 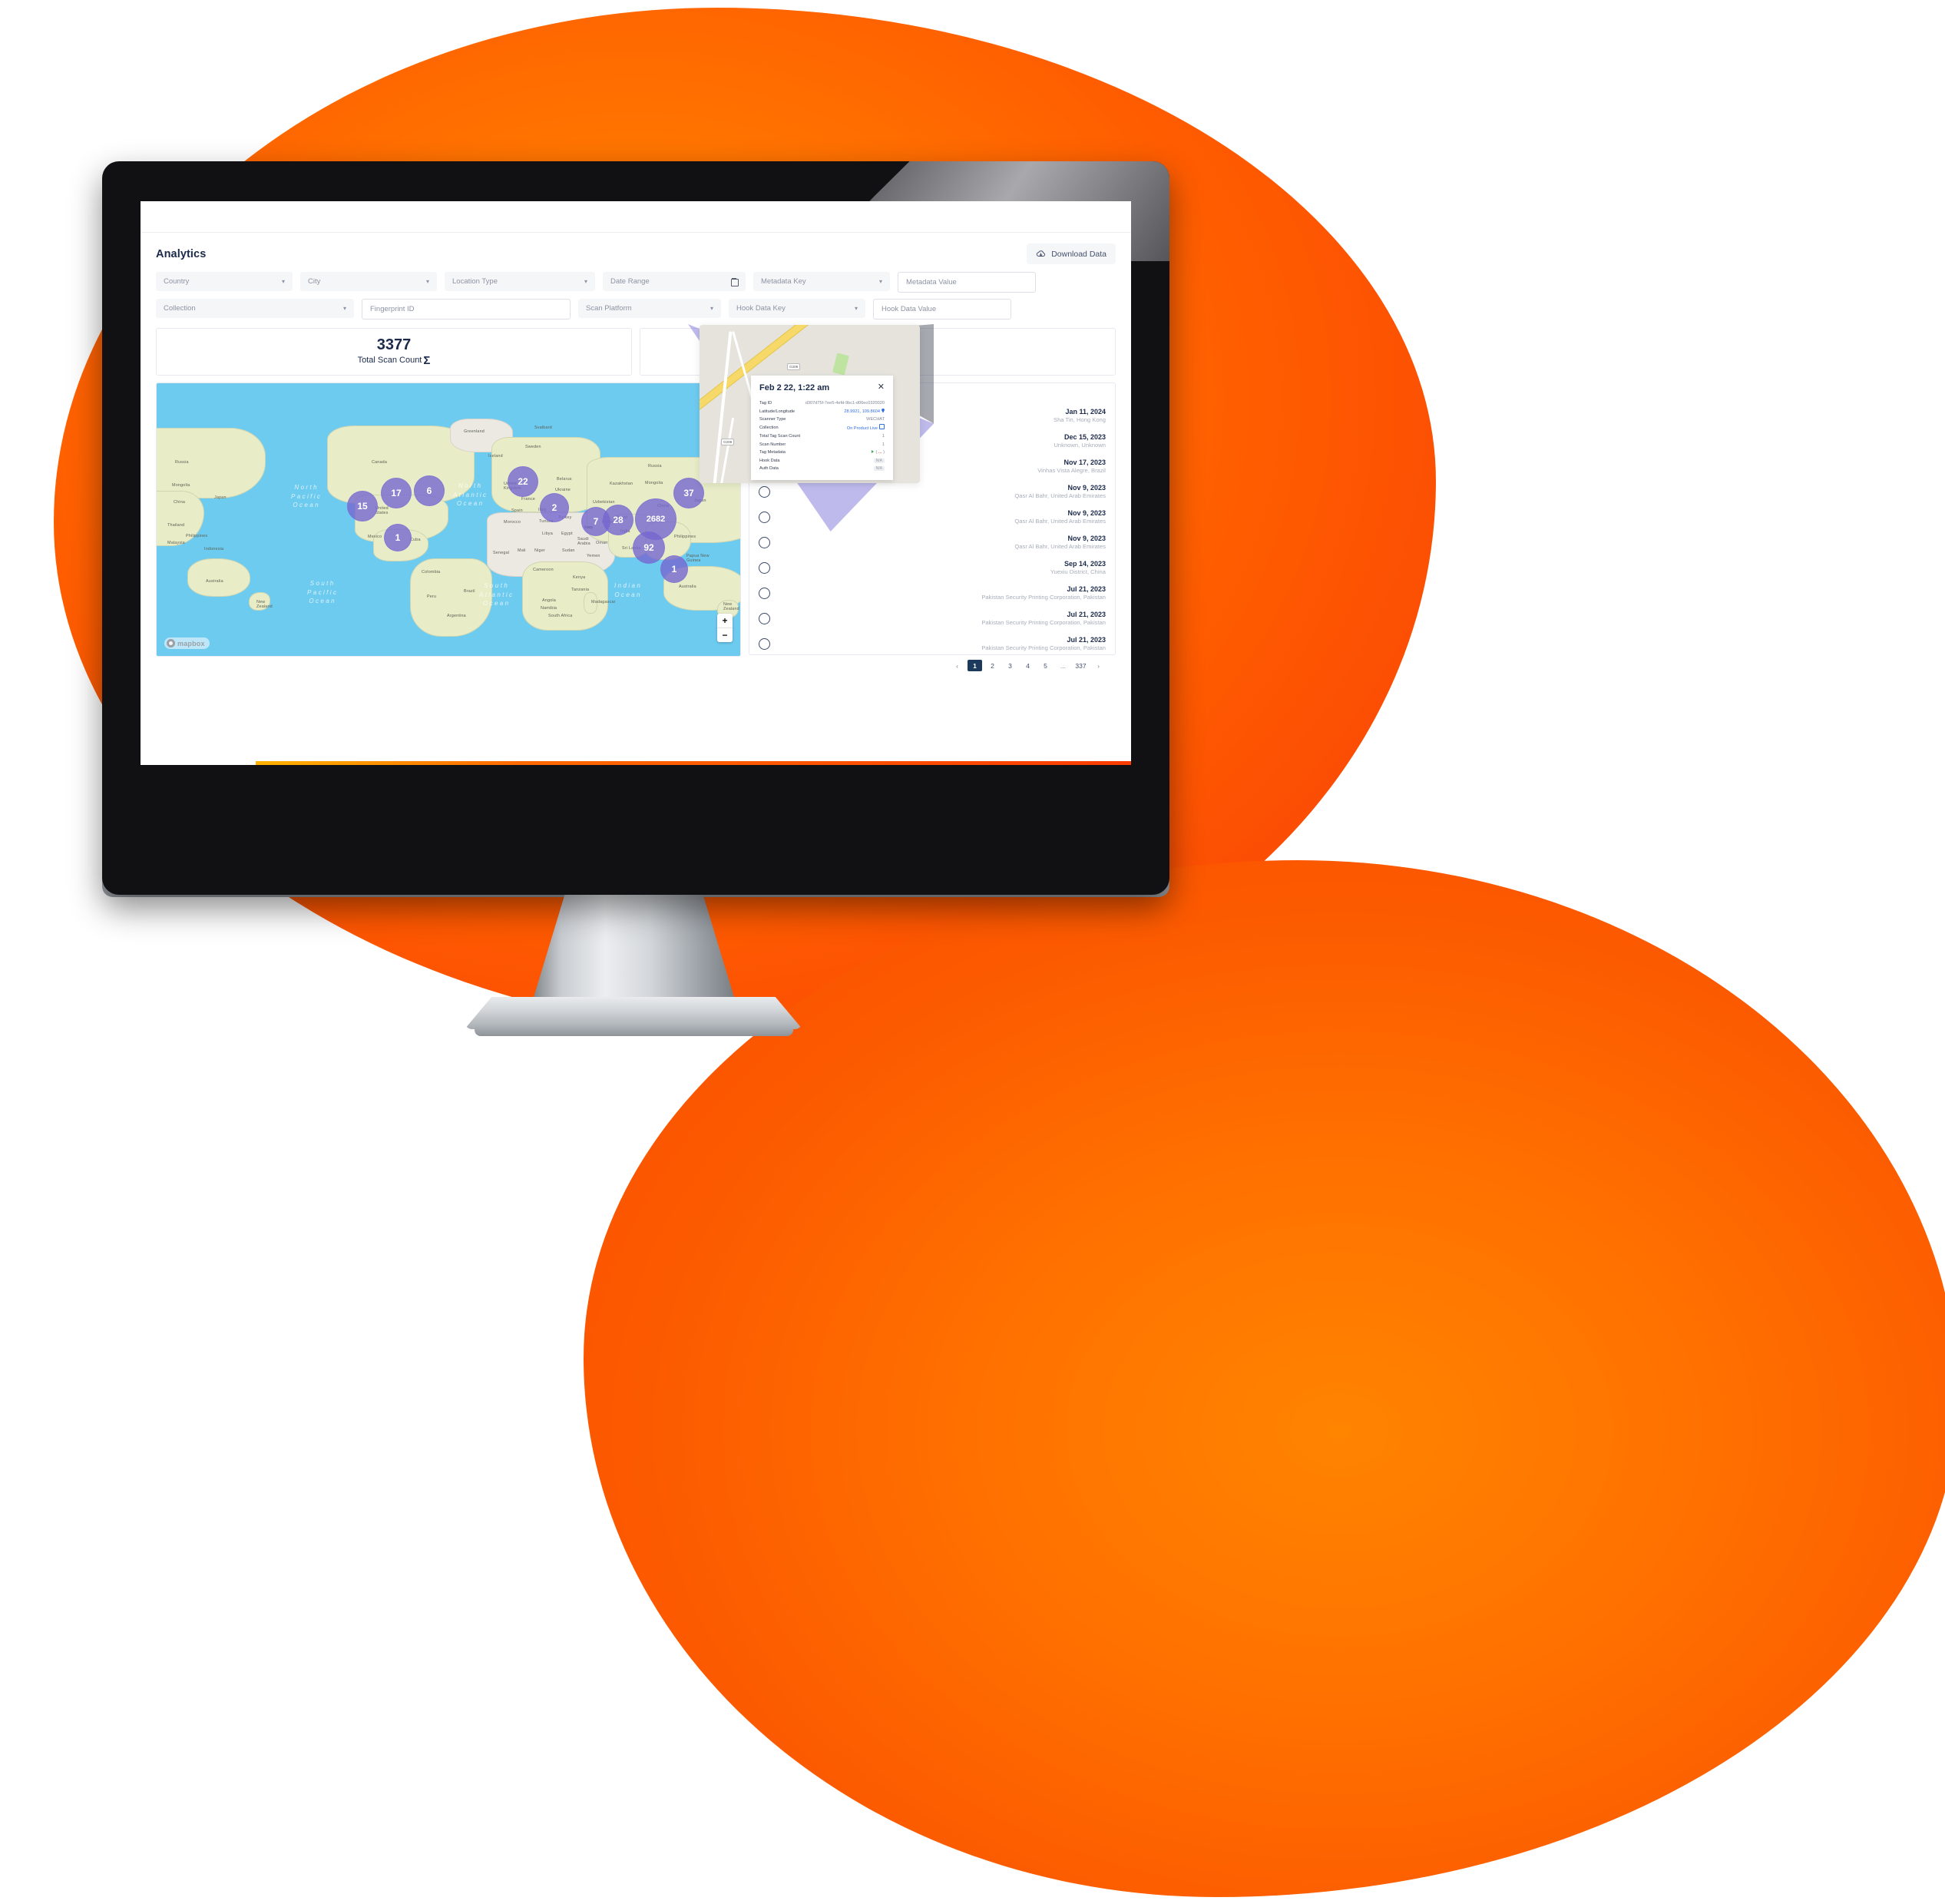 I want to click on map-zoom-controls: + −, so click(x=725, y=628).